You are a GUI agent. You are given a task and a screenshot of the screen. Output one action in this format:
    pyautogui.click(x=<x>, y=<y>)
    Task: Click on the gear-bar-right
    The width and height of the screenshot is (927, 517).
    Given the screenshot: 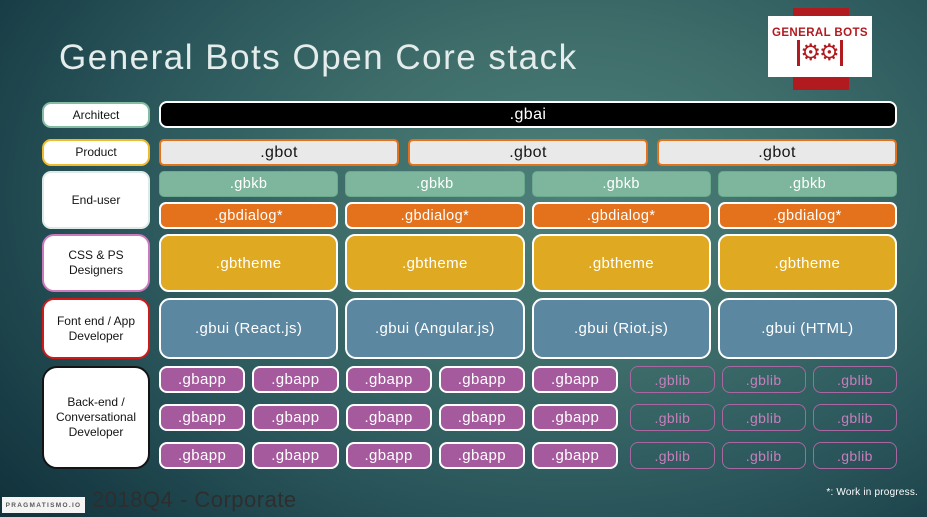 What is the action you would take?
    pyautogui.click(x=841, y=53)
    